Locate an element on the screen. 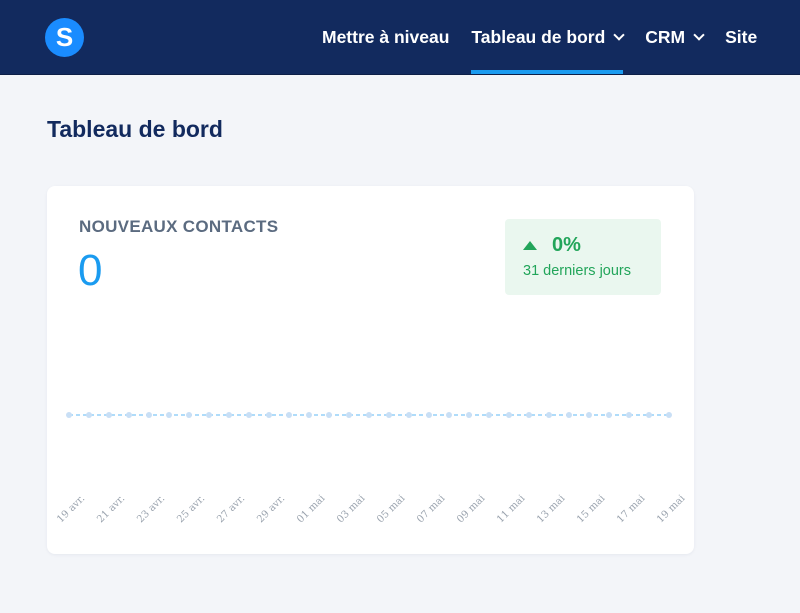 This screenshot has height=613, width=800. nav-item-dashboard: Tableau de bord is located at coordinates (548, 37).